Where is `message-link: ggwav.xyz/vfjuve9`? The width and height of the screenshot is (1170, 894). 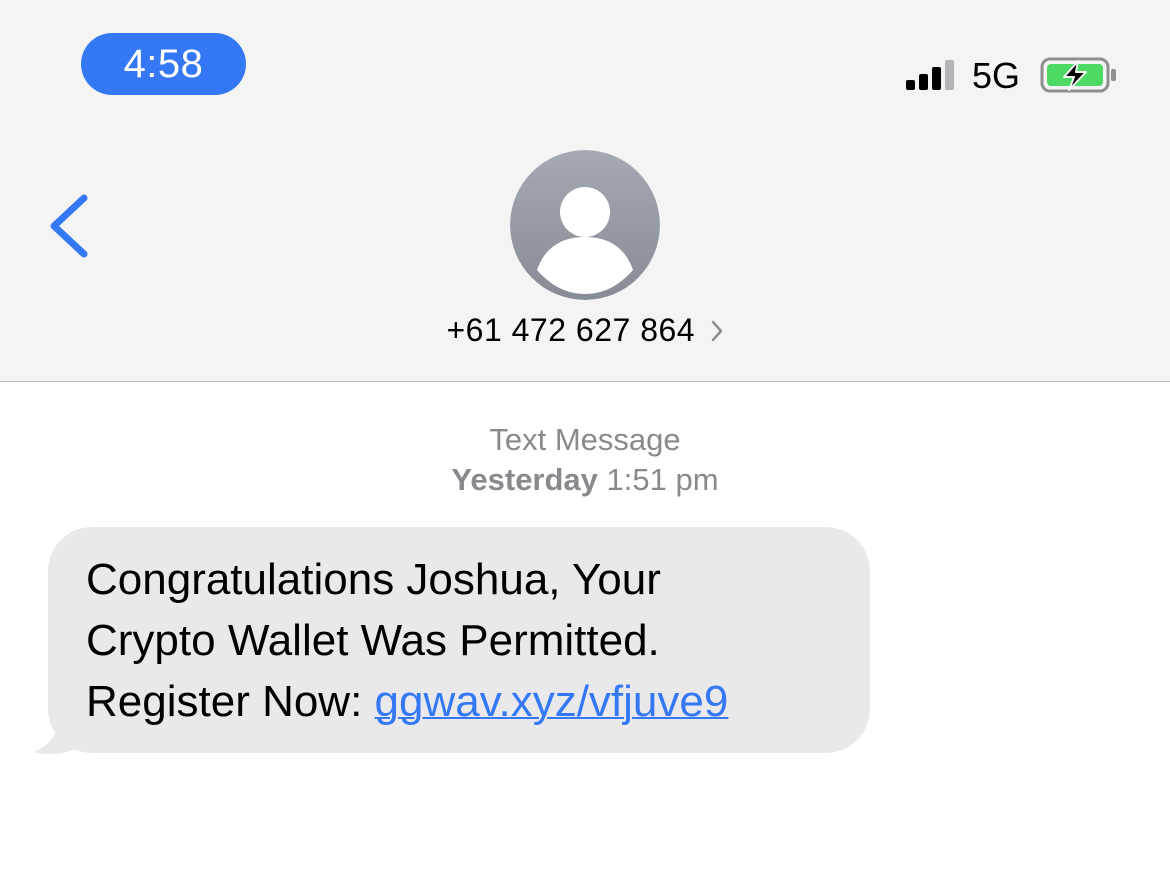 message-link: ggwav.xyz/vfjuve9 is located at coordinates (552, 701).